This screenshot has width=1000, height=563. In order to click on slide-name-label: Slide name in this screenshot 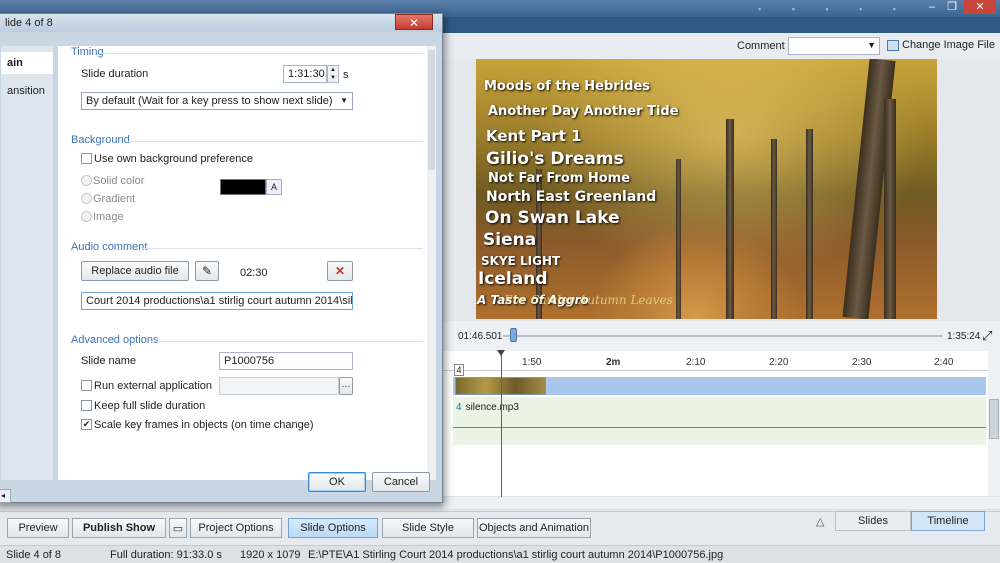, I will do `click(109, 361)`.